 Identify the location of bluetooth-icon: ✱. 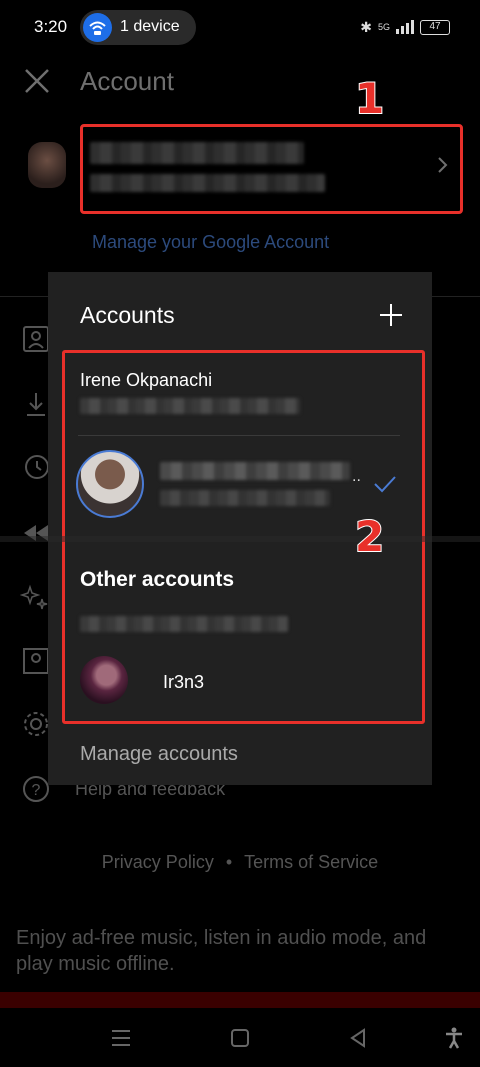
(366, 26).